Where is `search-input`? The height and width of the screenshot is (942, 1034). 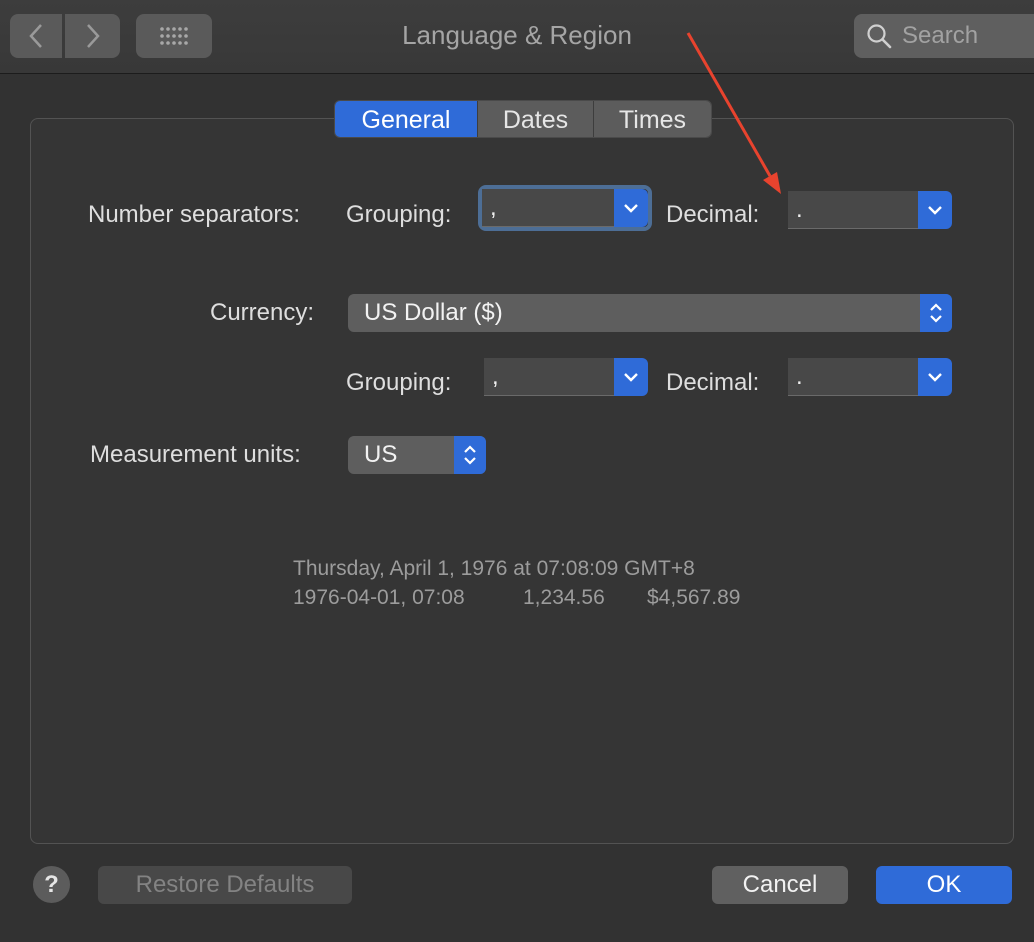
search-input is located at coordinates (968, 36).